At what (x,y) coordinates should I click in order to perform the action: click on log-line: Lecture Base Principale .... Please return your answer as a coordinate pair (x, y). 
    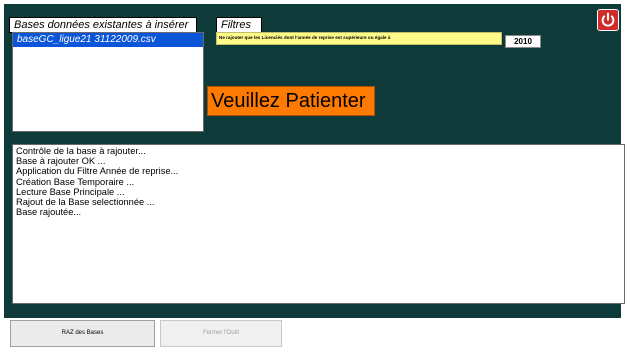
    Looking at the image, I should click on (70, 191).